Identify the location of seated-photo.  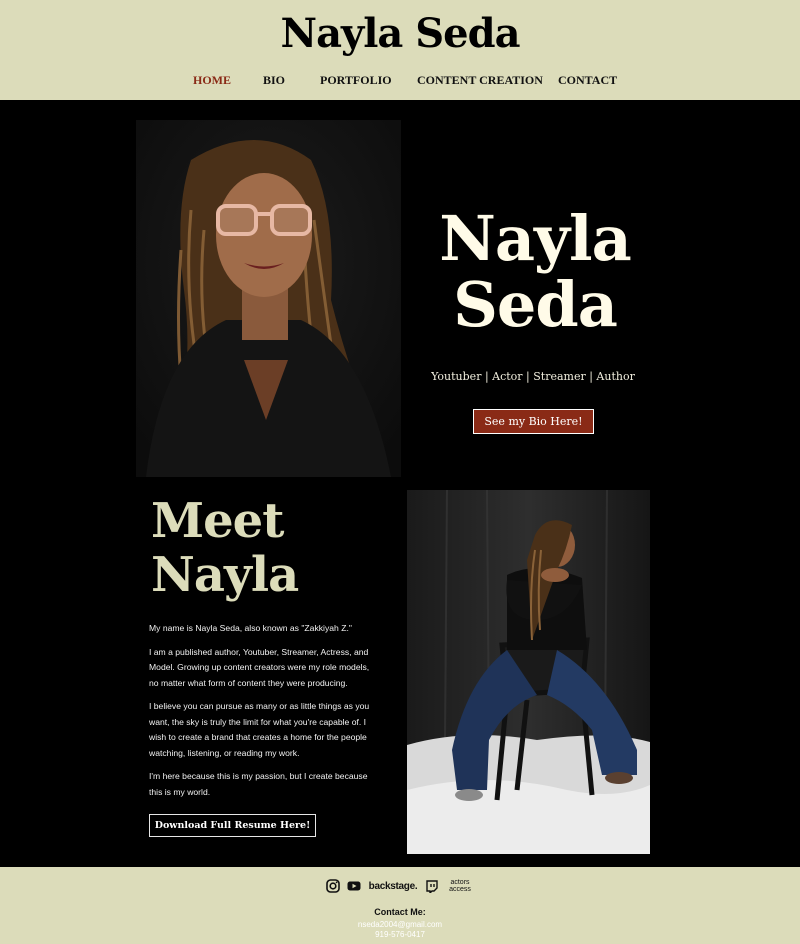
(528, 672).